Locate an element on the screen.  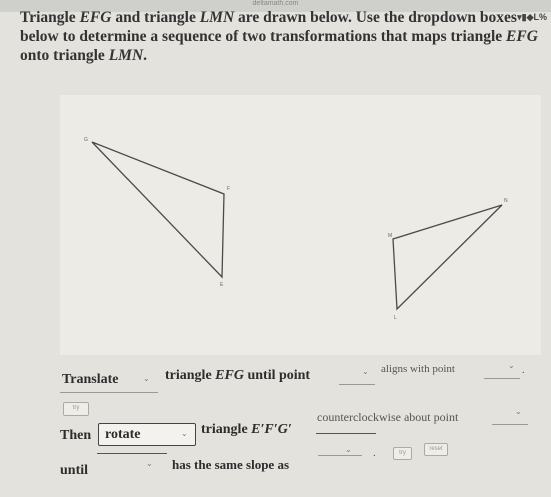
step1-text-c: aligns with point is located at coordinates (418, 369).